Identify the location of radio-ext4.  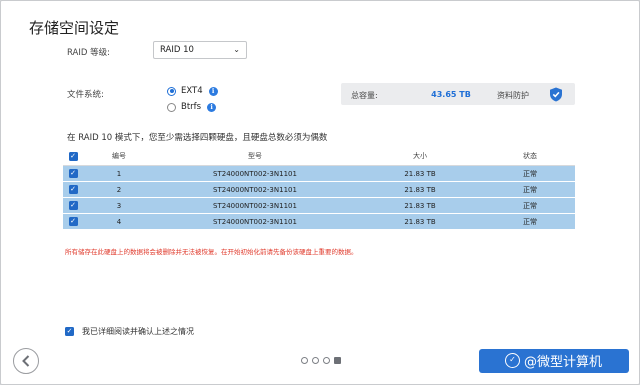
(171, 91).